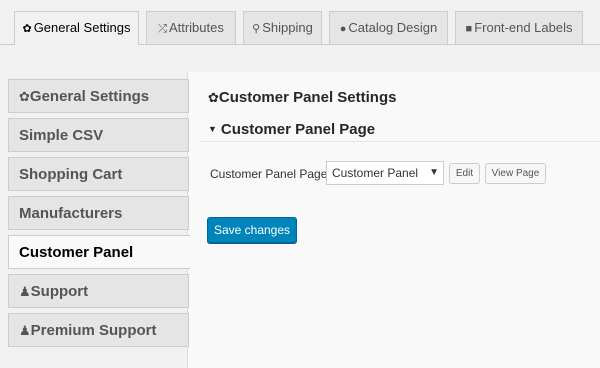 This screenshot has width=600, height=368. What do you see at coordinates (291, 129) in the screenshot?
I see `subsection-header: ▼ Customer Panel Page` at bounding box center [291, 129].